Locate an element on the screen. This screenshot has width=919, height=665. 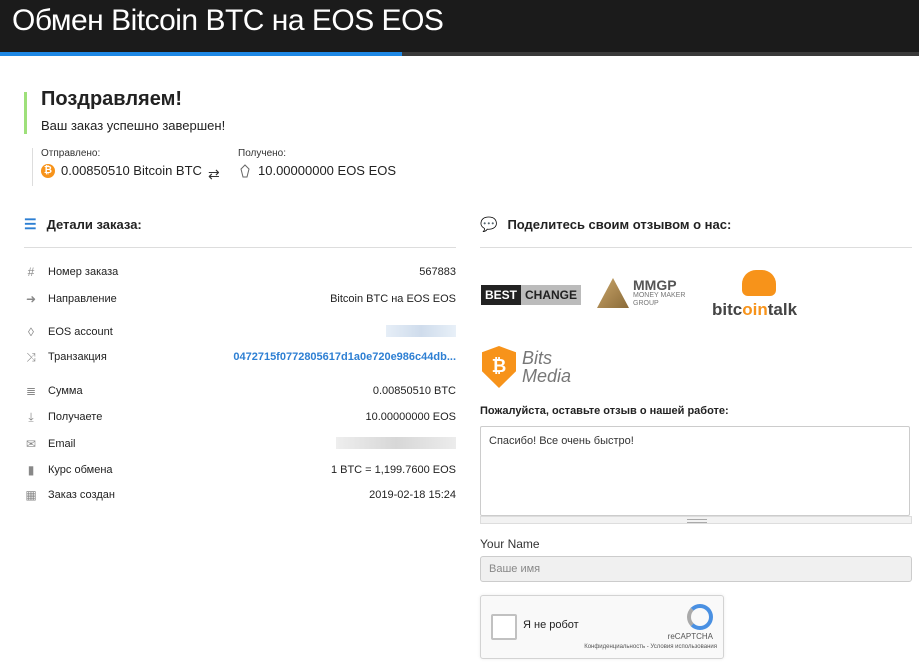
eos-icon: ◊ is located at coordinates (31, 332).